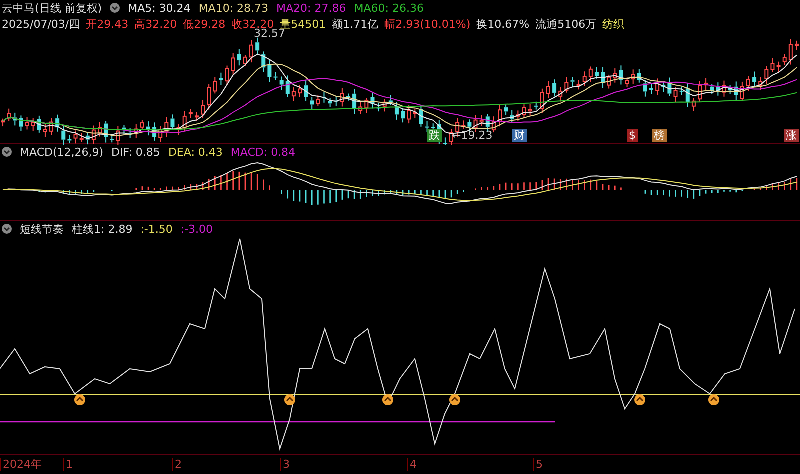 Image resolution: width=800 pixels, height=474 pixels. I want to click on moving-average-value: MA60: 26.36, so click(389, 8).